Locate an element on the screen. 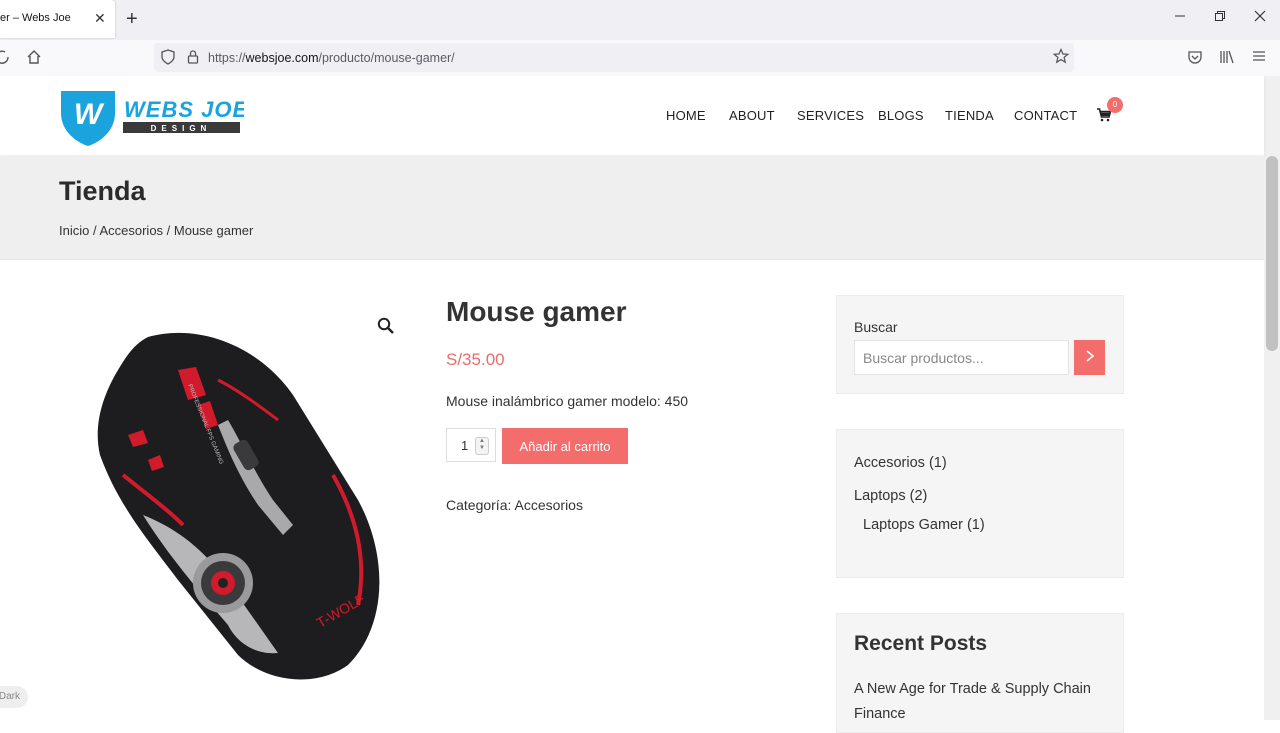  quantity-stepper: 1 ▲ ▼ is located at coordinates (471, 445).